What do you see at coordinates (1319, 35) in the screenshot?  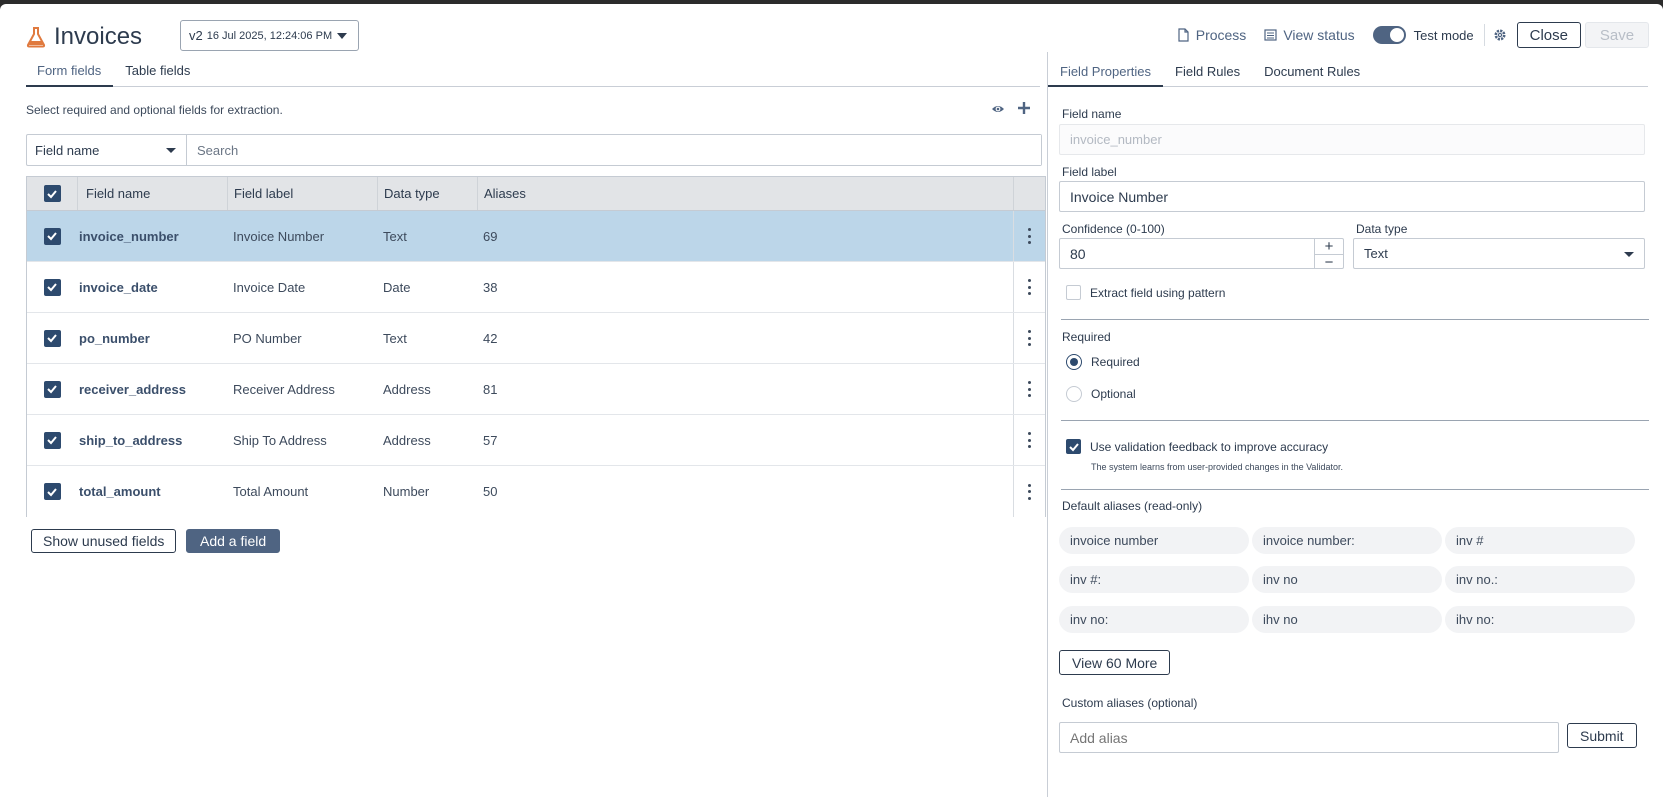 I see `view-status-label: View status` at bounding box center [1319, 35].